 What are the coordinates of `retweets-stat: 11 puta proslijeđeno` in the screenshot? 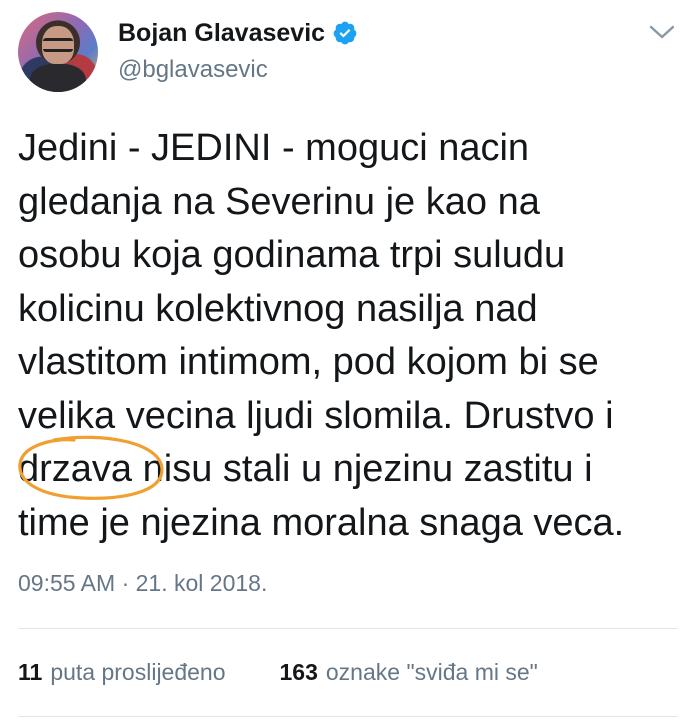 It's located at (122, 672).